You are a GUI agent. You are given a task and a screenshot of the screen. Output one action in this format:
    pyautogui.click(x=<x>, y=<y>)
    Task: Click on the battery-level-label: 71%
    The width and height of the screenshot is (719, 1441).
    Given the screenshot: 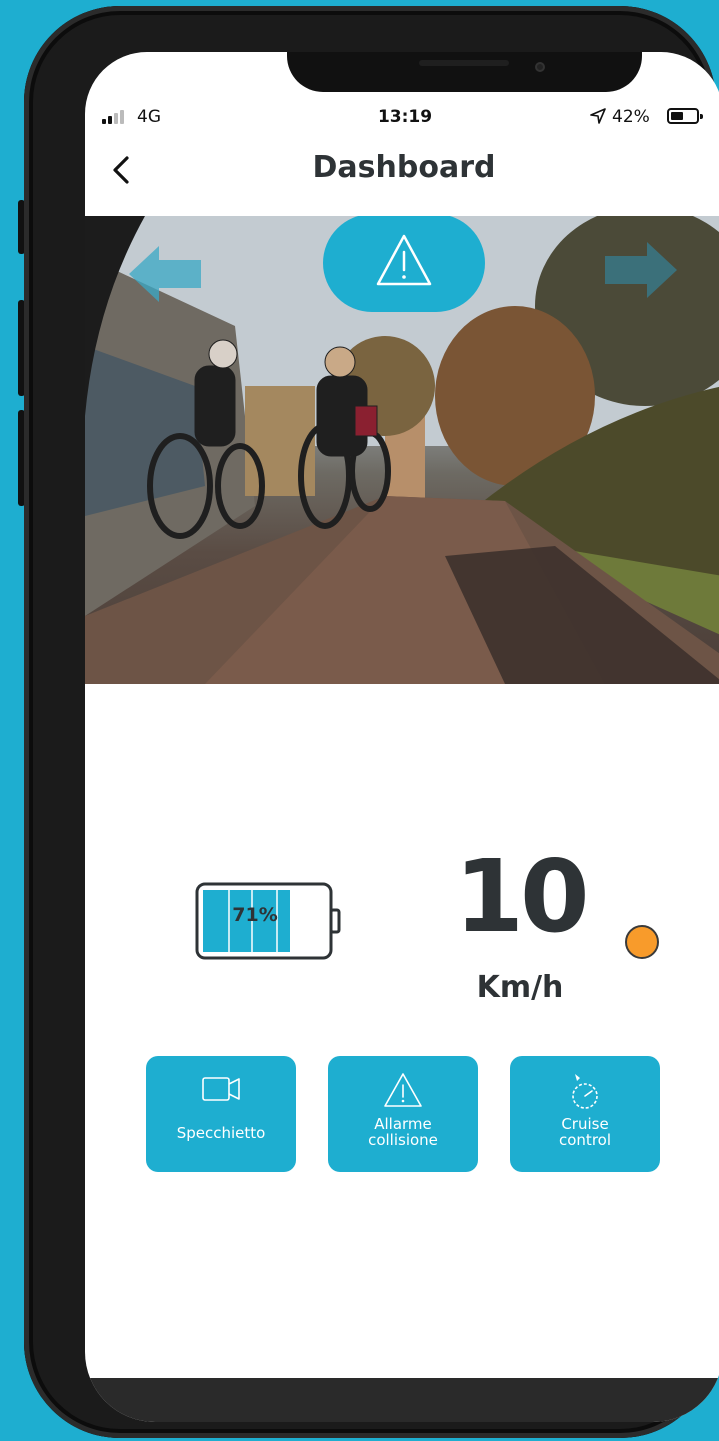 What is the action you would take?
    pyautogui.click(x=255, y=915)
    